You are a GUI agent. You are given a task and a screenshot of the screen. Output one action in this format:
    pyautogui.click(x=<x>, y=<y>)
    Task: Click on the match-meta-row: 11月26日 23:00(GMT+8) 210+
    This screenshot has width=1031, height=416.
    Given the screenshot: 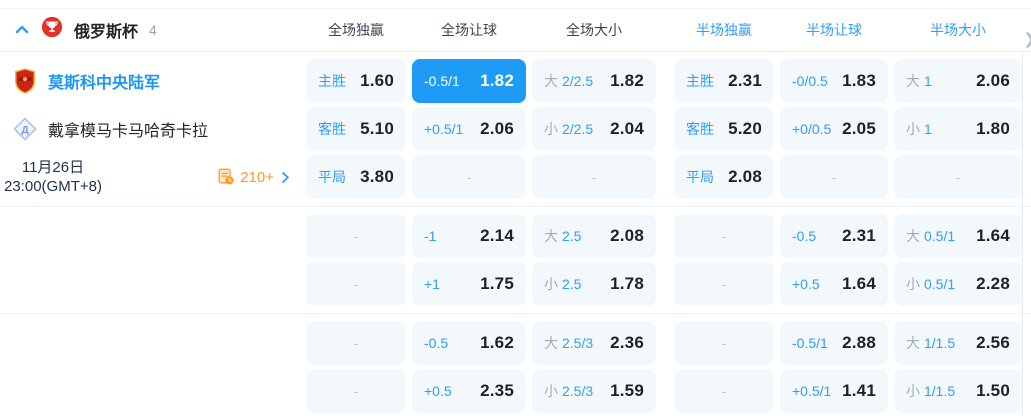 What is the action you would take?
    pyautogui.click(x=150, y=177)
    